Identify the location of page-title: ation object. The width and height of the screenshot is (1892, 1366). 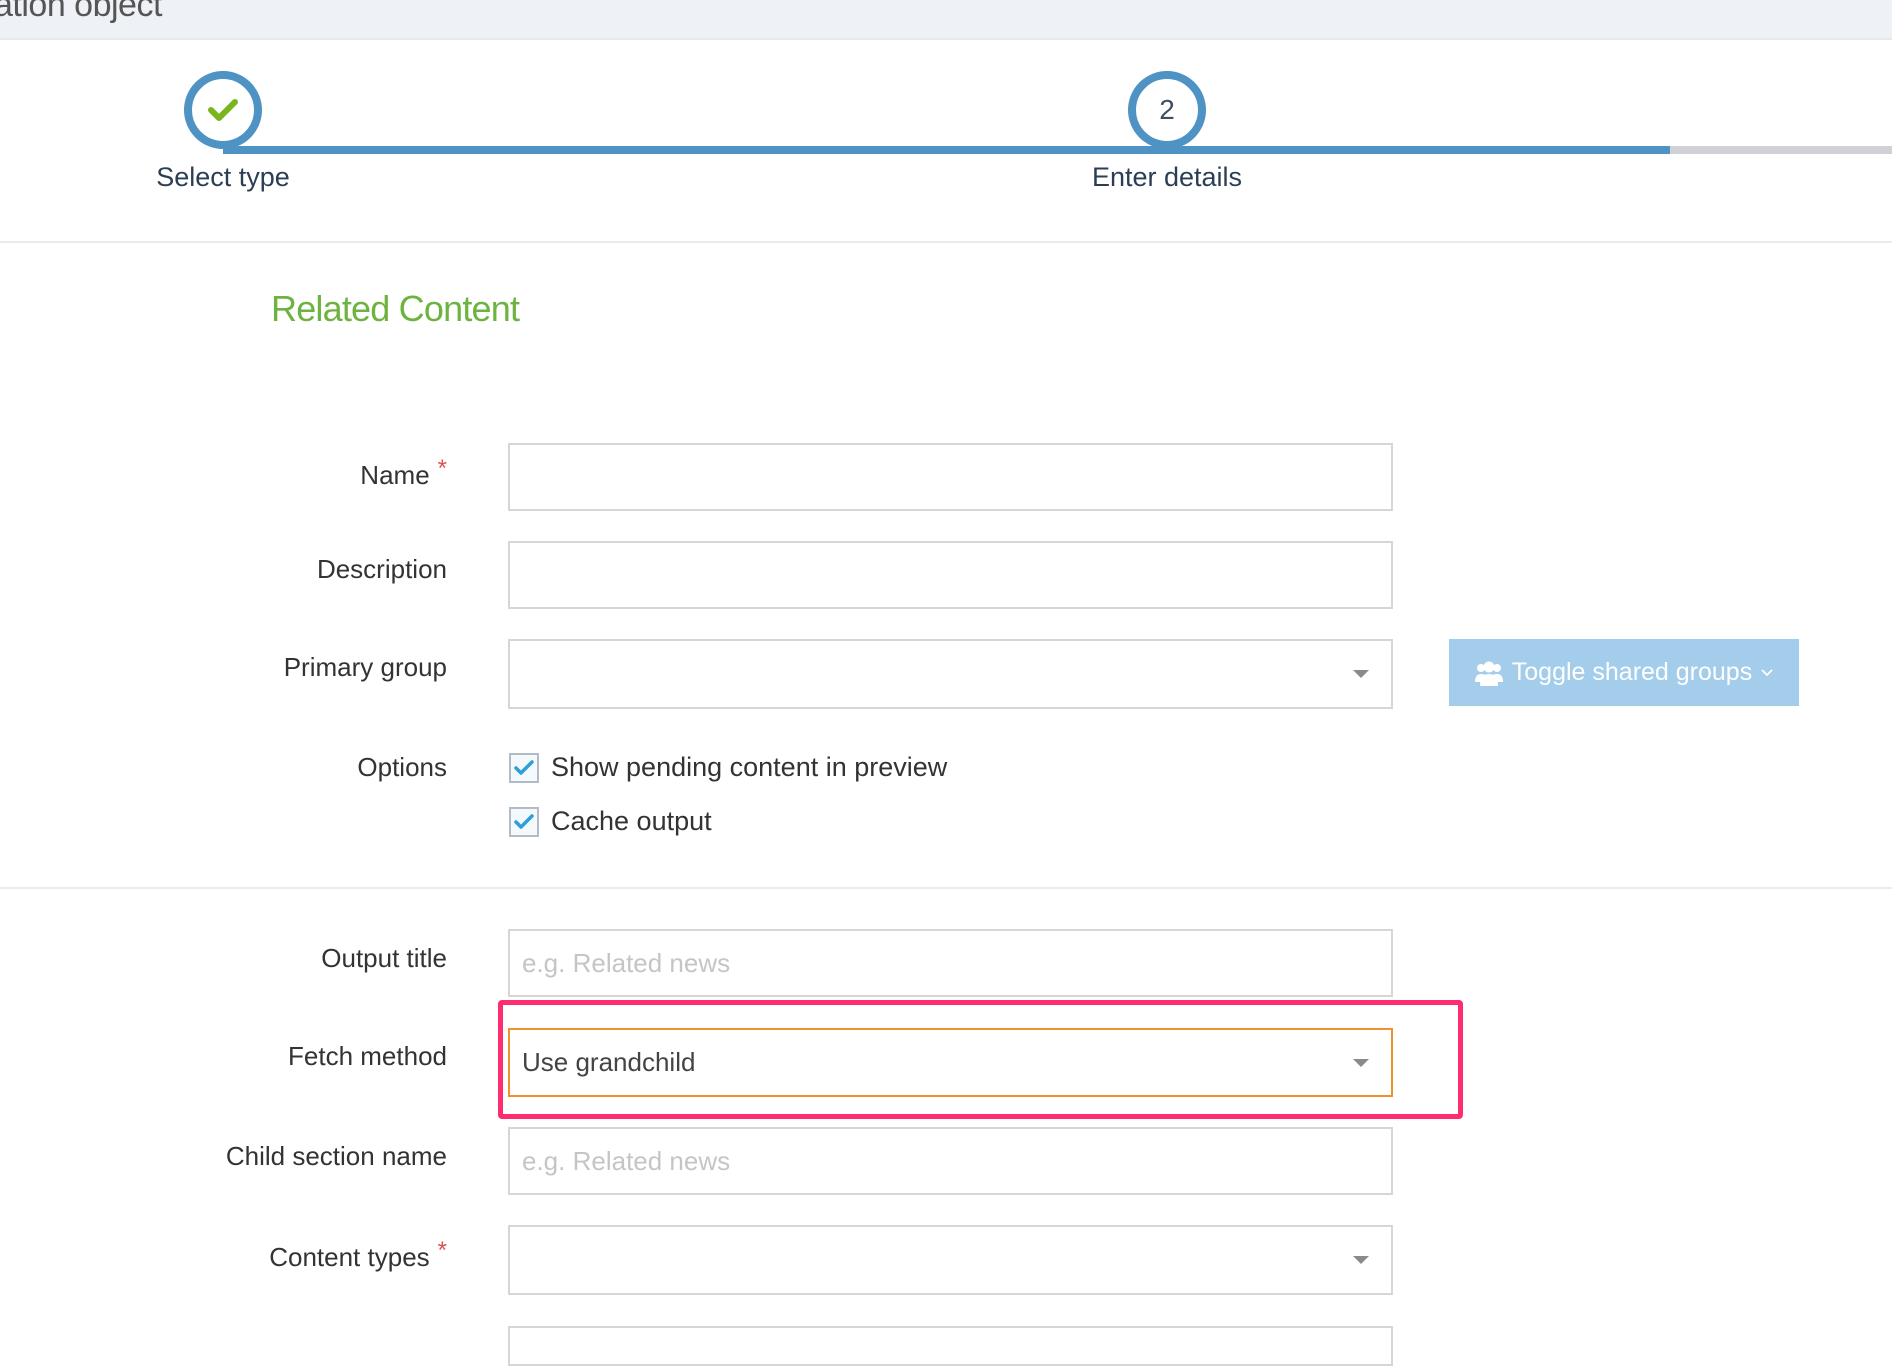
(81, 12).